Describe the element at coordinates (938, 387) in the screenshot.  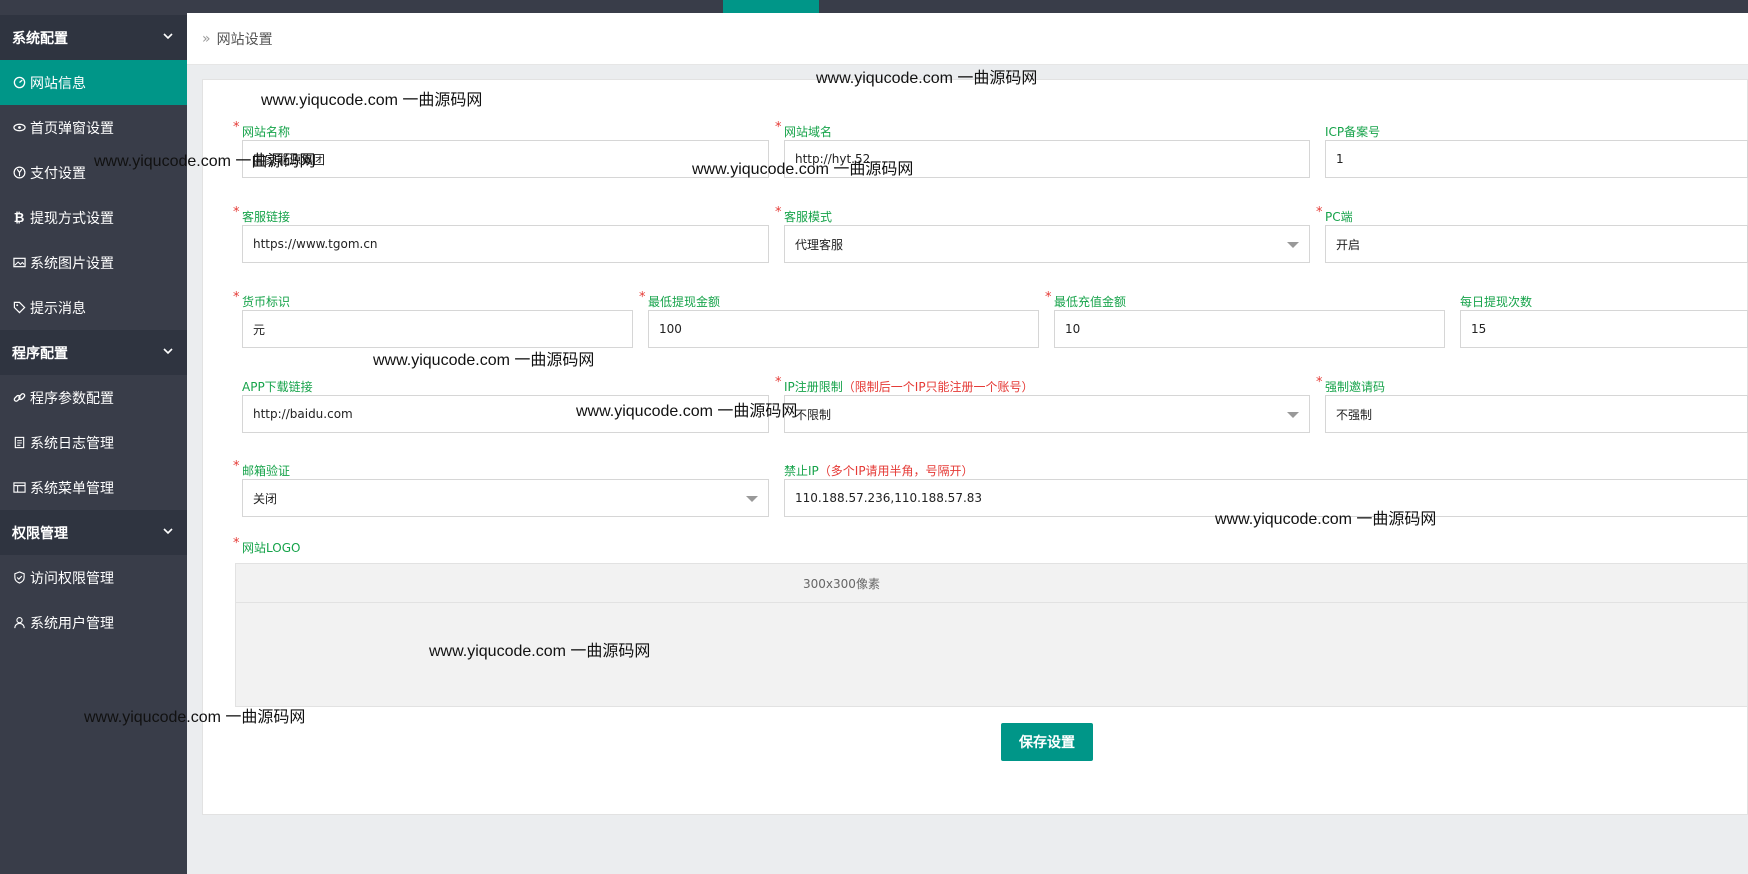
I see `ip-limit-hint: （限制后一个IP只能注册一个账号）` at that location.